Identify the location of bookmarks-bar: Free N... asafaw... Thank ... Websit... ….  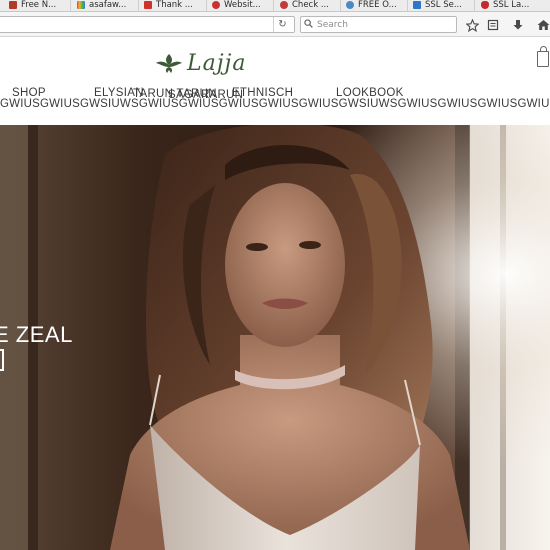
(275, 6).